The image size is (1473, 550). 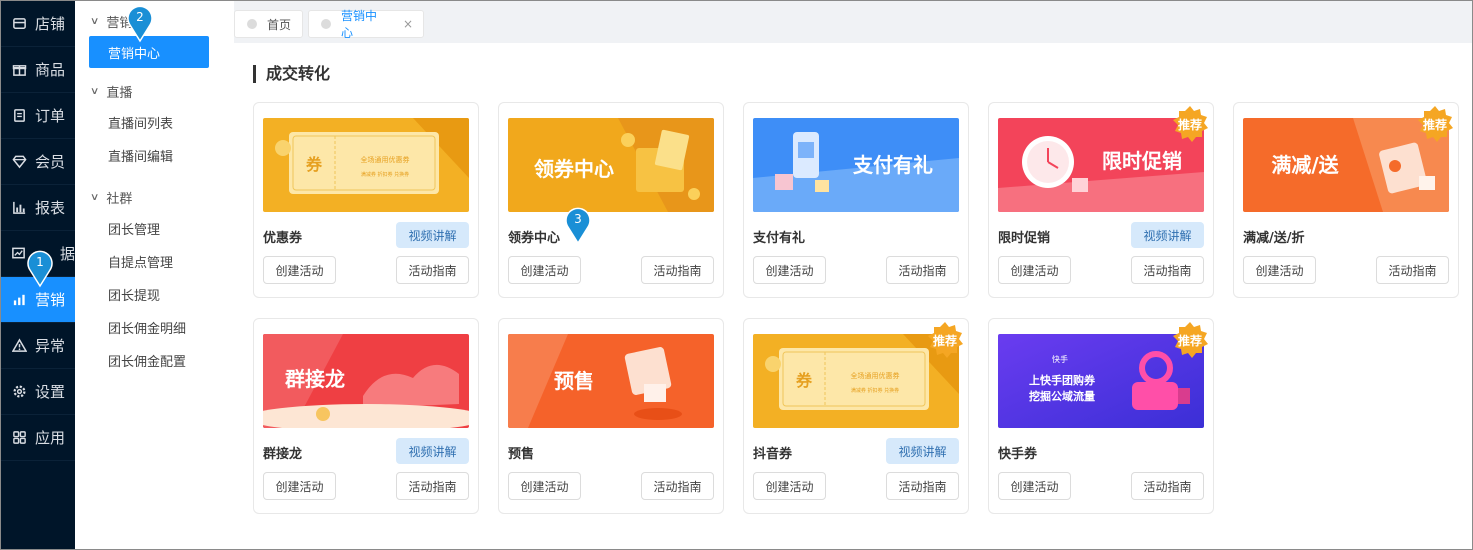 I want to click on submenu-item-pickup-manage: 自提点管理, so click(x=154, y=261).